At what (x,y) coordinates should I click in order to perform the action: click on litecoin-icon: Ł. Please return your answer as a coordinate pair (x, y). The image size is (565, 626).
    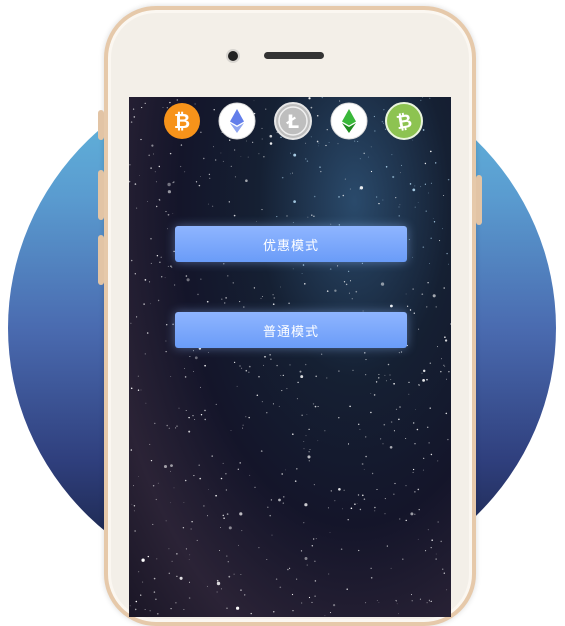
    Looking at the image, I should click on (293, 121).